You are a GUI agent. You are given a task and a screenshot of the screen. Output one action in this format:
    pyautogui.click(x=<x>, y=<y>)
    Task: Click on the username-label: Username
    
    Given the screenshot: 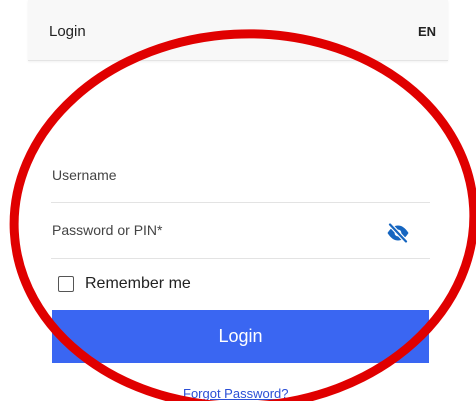 What is the action you would take?
    pyautogui.click(x=84, y=175)
    